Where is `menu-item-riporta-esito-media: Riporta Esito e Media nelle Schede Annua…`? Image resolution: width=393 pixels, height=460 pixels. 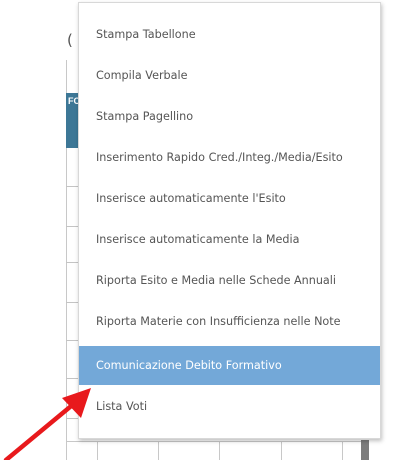
menu-item-riporta-esito-media: Riporta Esito e Media nelle Schede Annua… is located at coordinates (229, 280).